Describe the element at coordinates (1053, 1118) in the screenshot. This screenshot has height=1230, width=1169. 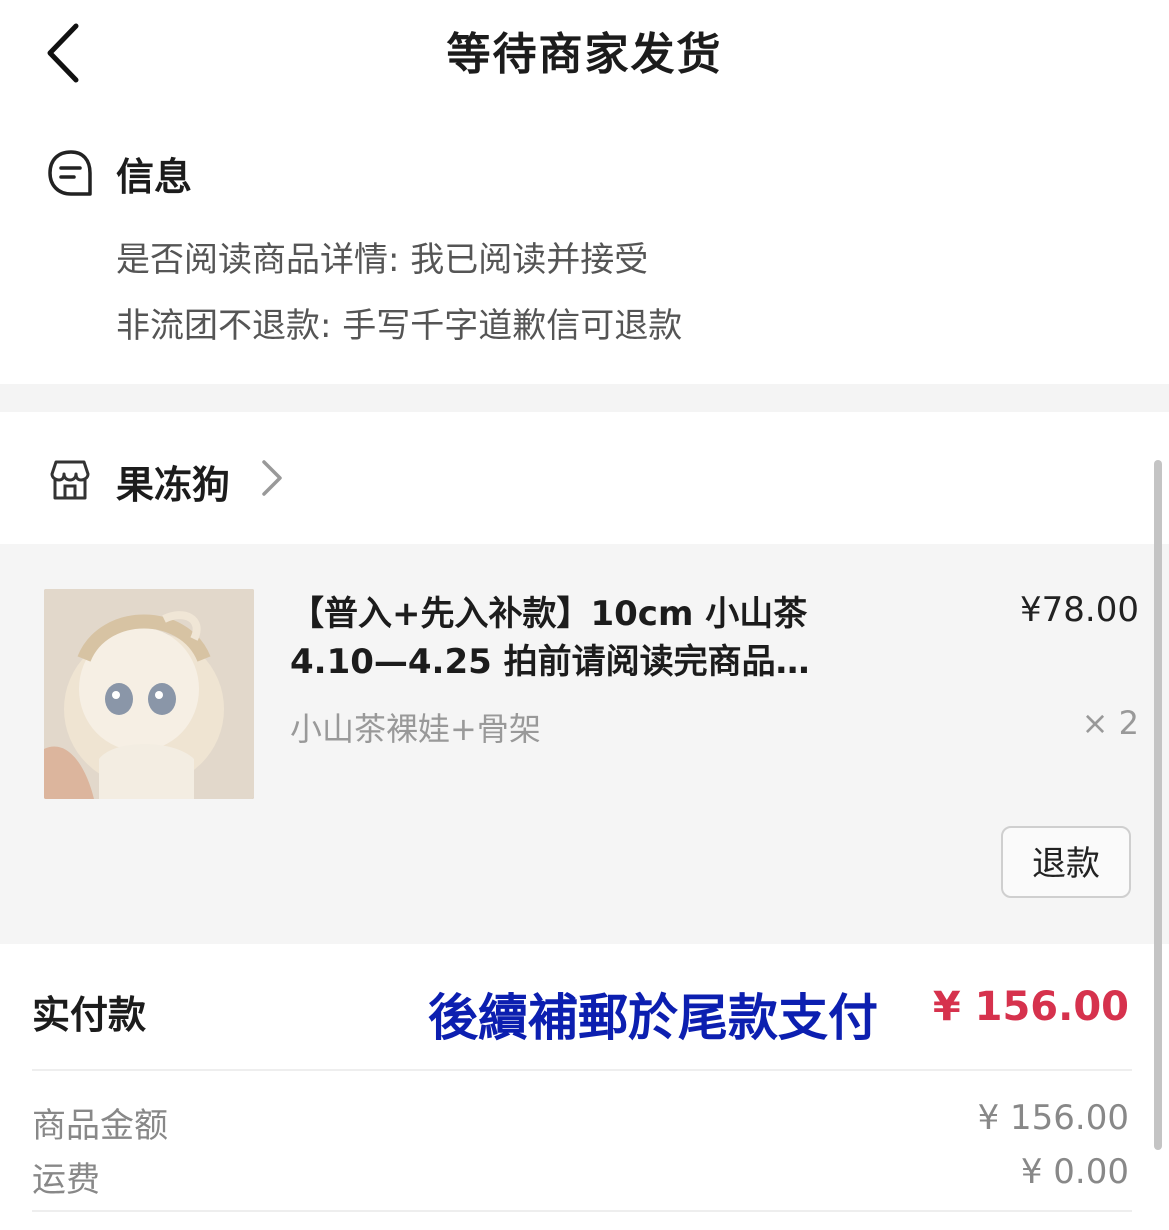
I see `subtotal-value: ¥ 156.00` at that location.